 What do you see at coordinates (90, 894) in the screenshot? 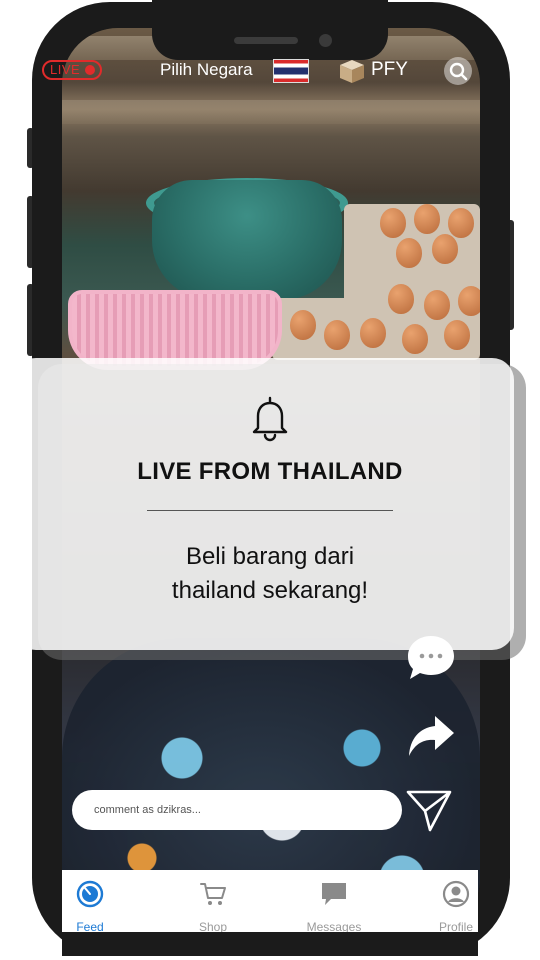
I see `feed-icon` at bounding box center [90, 894].